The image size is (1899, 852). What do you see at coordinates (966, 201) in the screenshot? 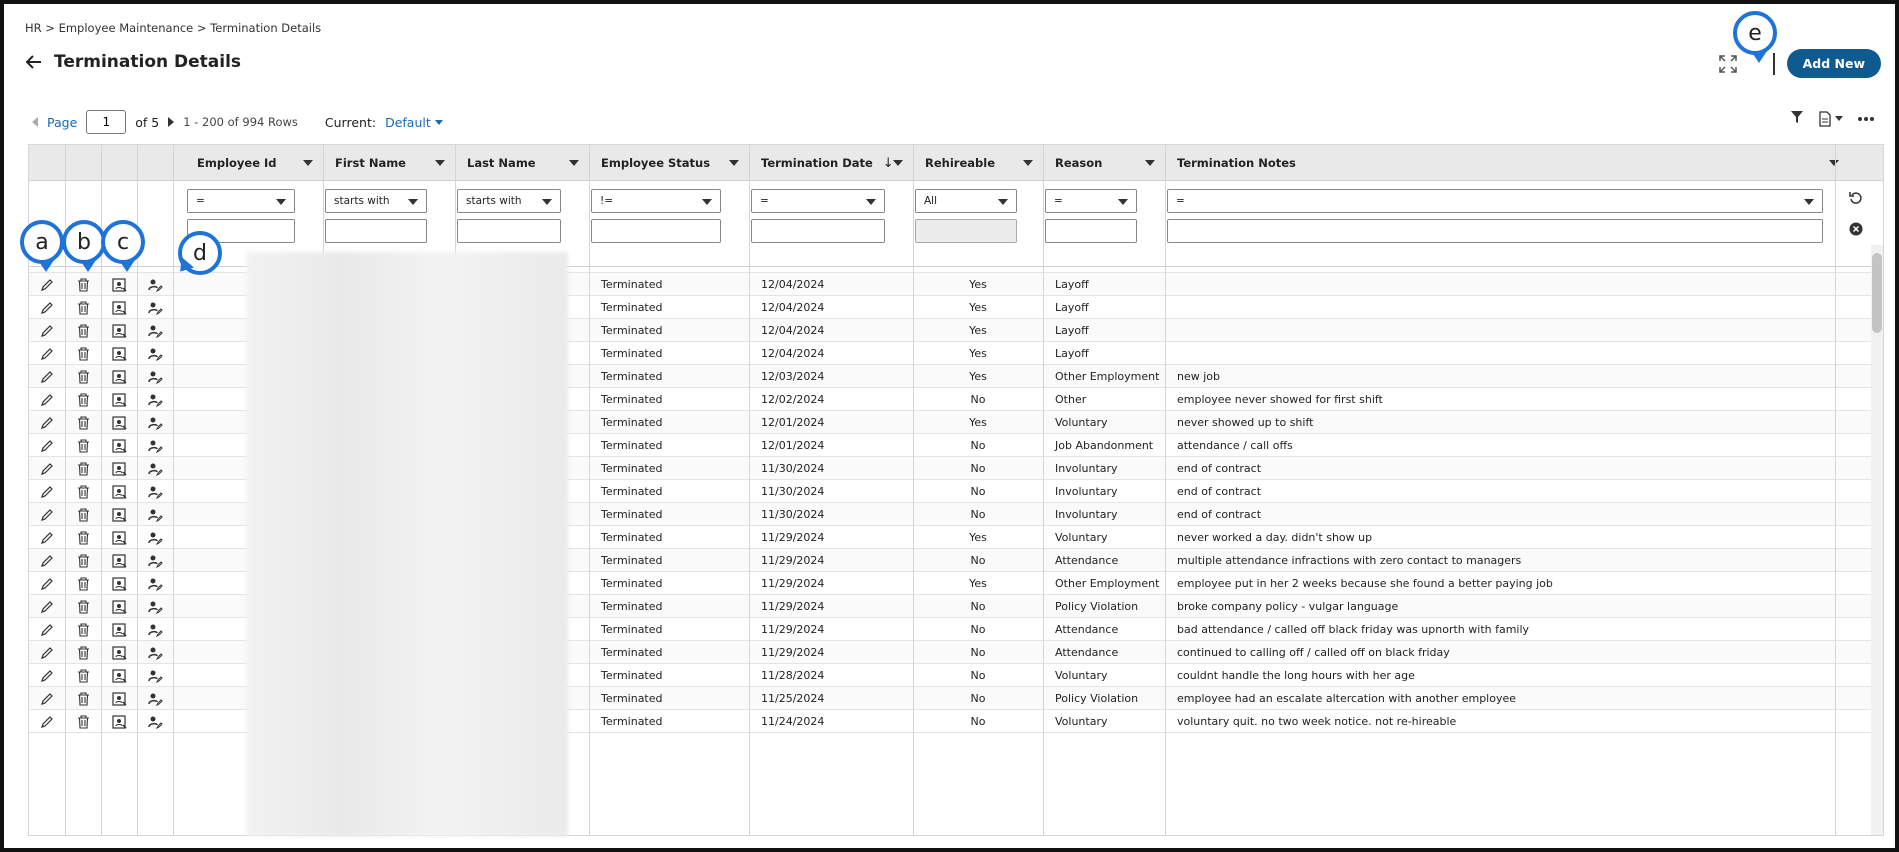
I see `filter-rehireable-op: All` at bounding box center [966, 201].